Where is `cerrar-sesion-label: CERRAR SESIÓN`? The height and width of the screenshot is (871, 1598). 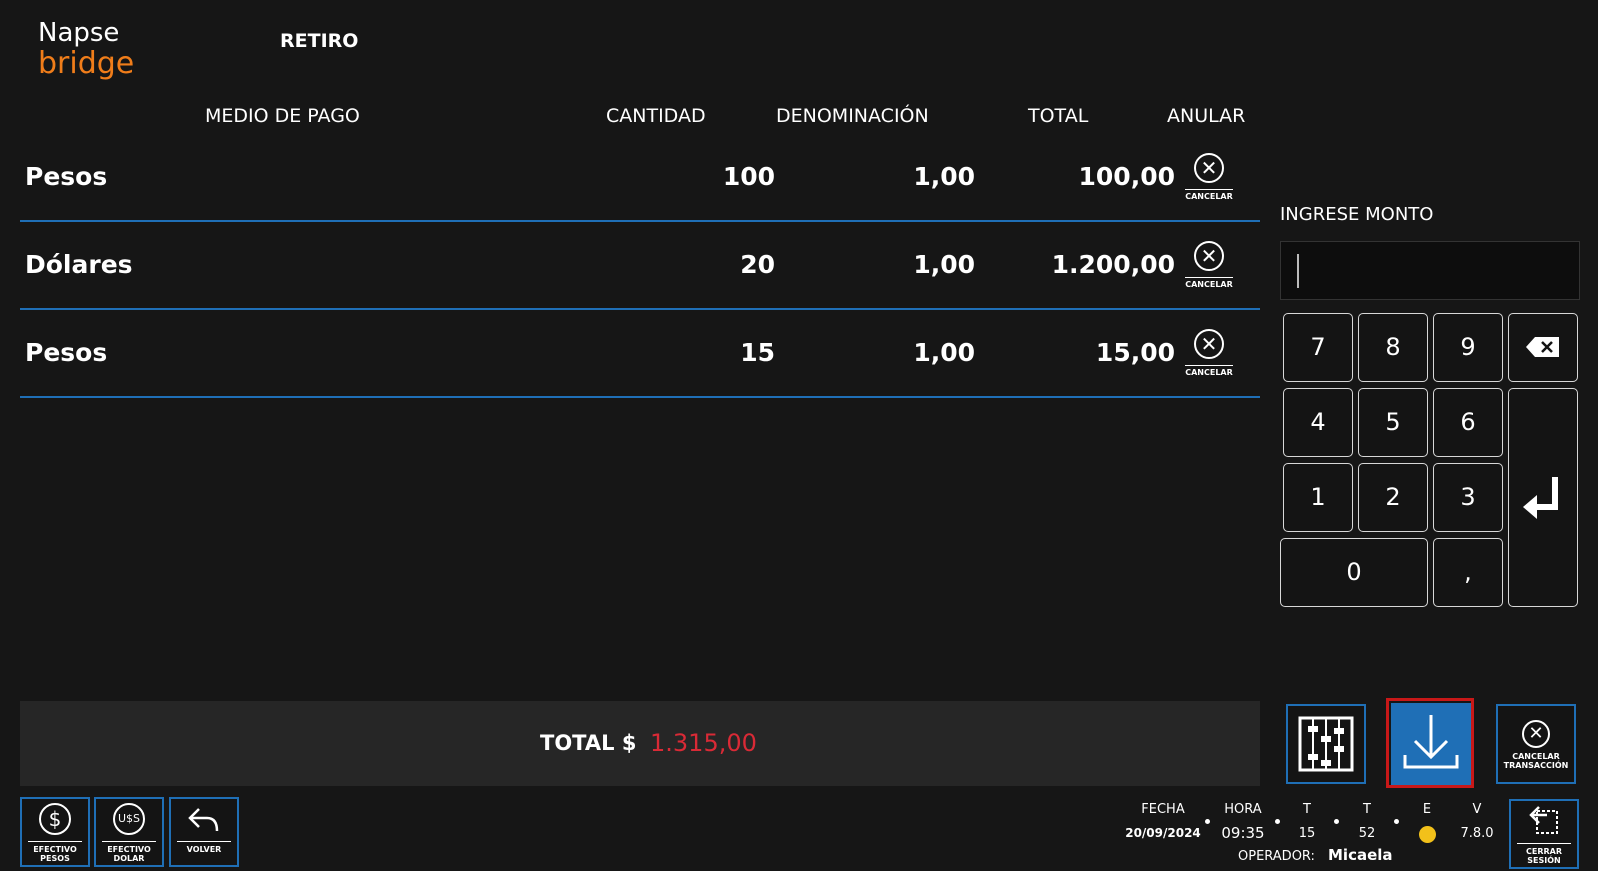
cerrar-sesion-label: CERRAR SESIÓN is located at coordinates (1544, 854).